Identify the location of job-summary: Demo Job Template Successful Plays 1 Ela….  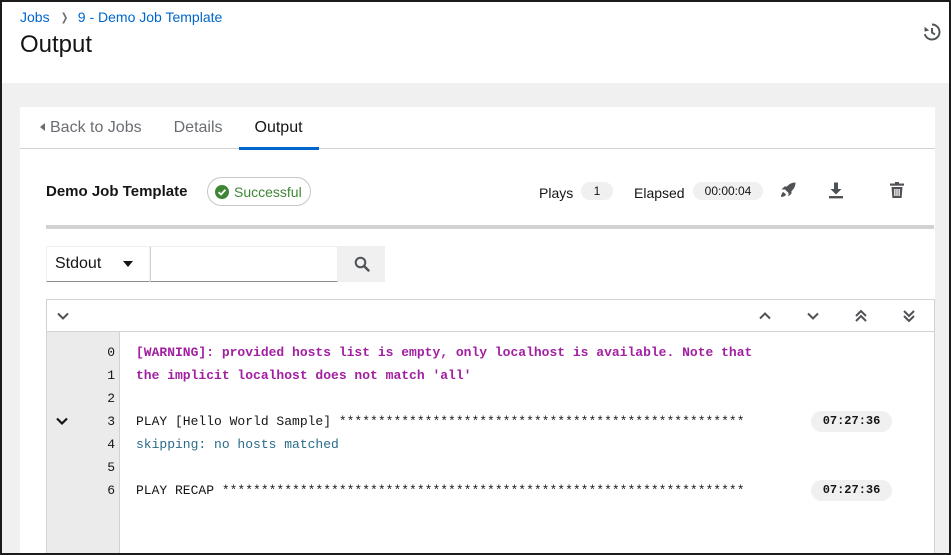
(477, 192).